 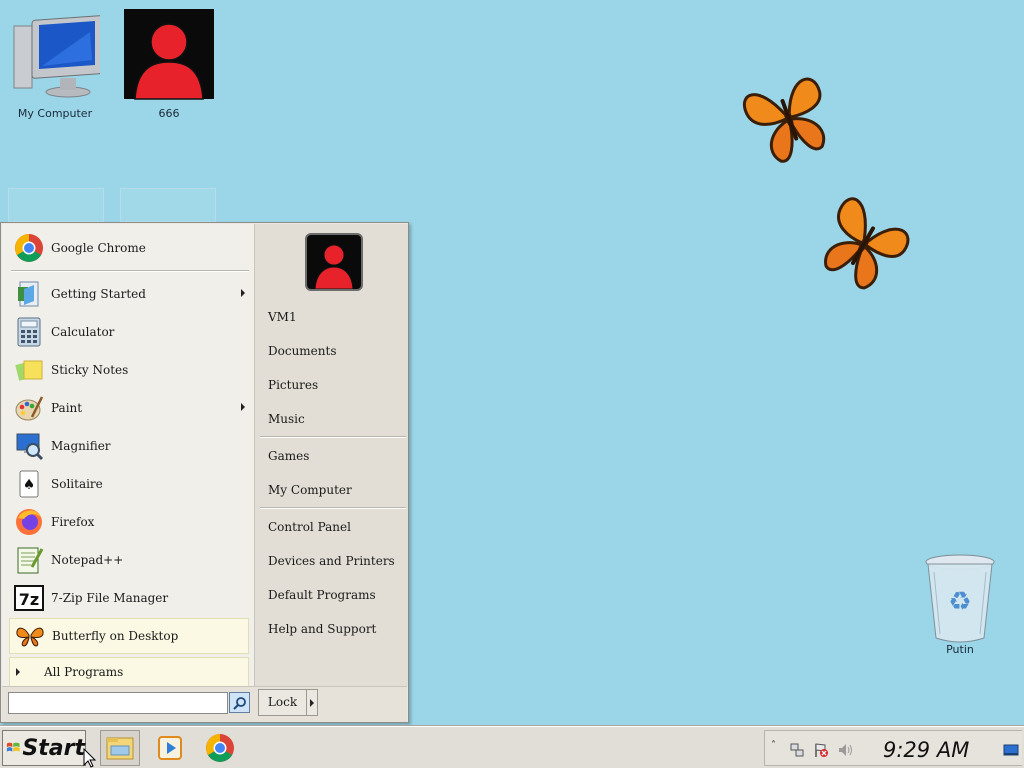 I want to click on start-link-user-folder: VM1, so click(x=282, y=317).